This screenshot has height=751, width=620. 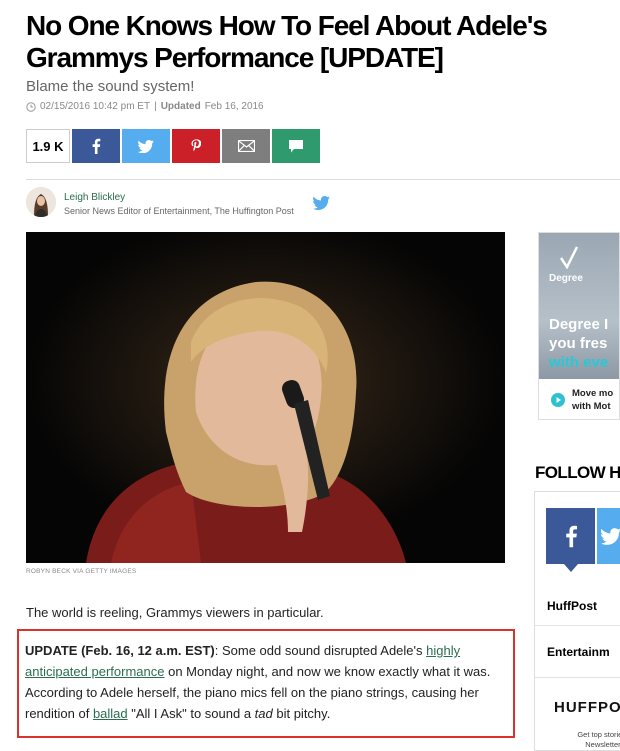 What do you see at coordinates (323, 179) in the screenshot?
I see `header-divider` at bounding box center [323, 179].